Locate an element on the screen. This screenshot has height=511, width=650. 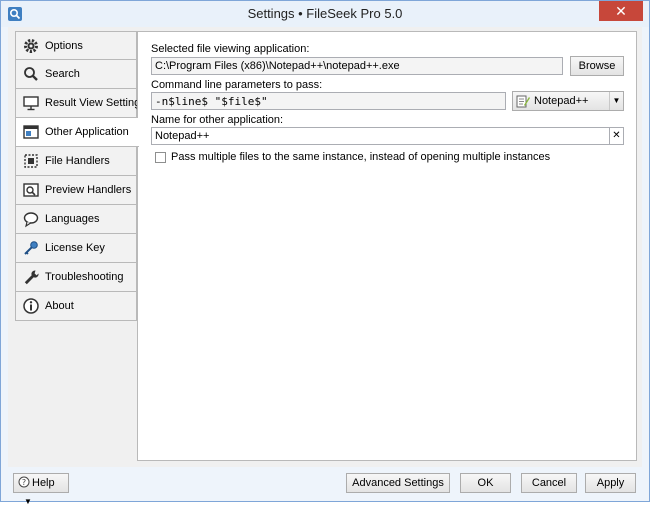
monitor-icon is located at coordinates (31, 103).